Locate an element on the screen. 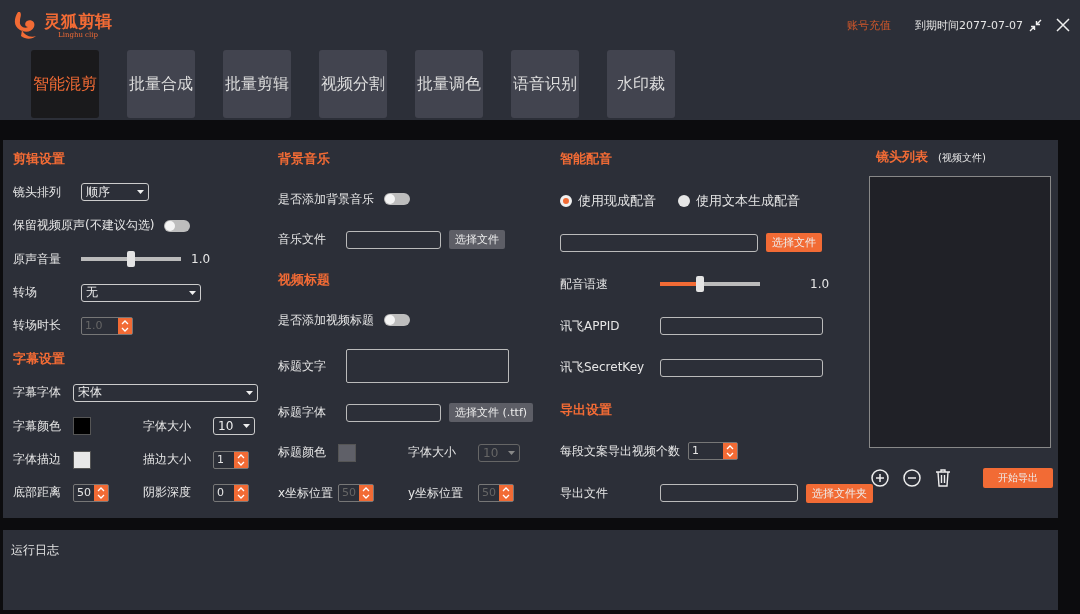 The image size is (1080, 614). radio-option: 使用现成配音 is located at coordinates (608, 200).